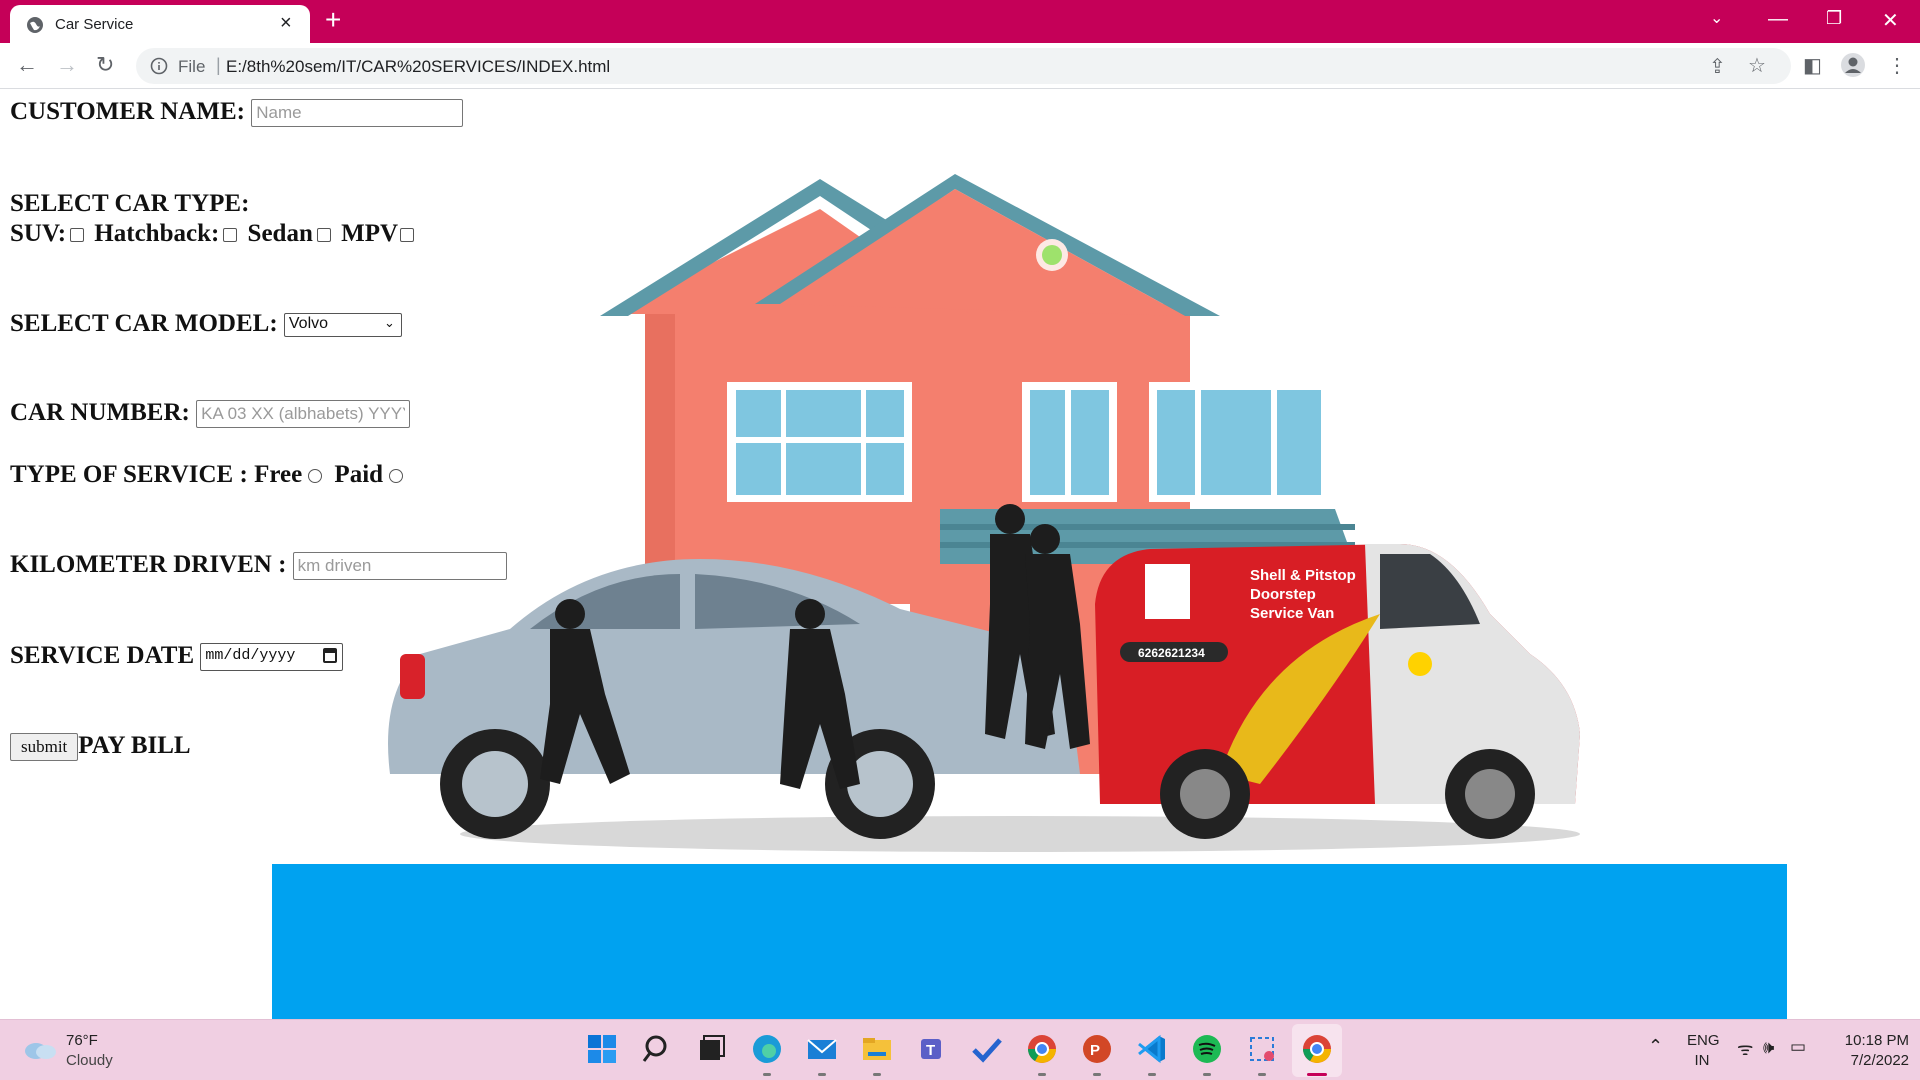  What do you see at coordinates (67, 65) in the screenshot?
I see `forward-icon: →` at bounding box center [67, 65].